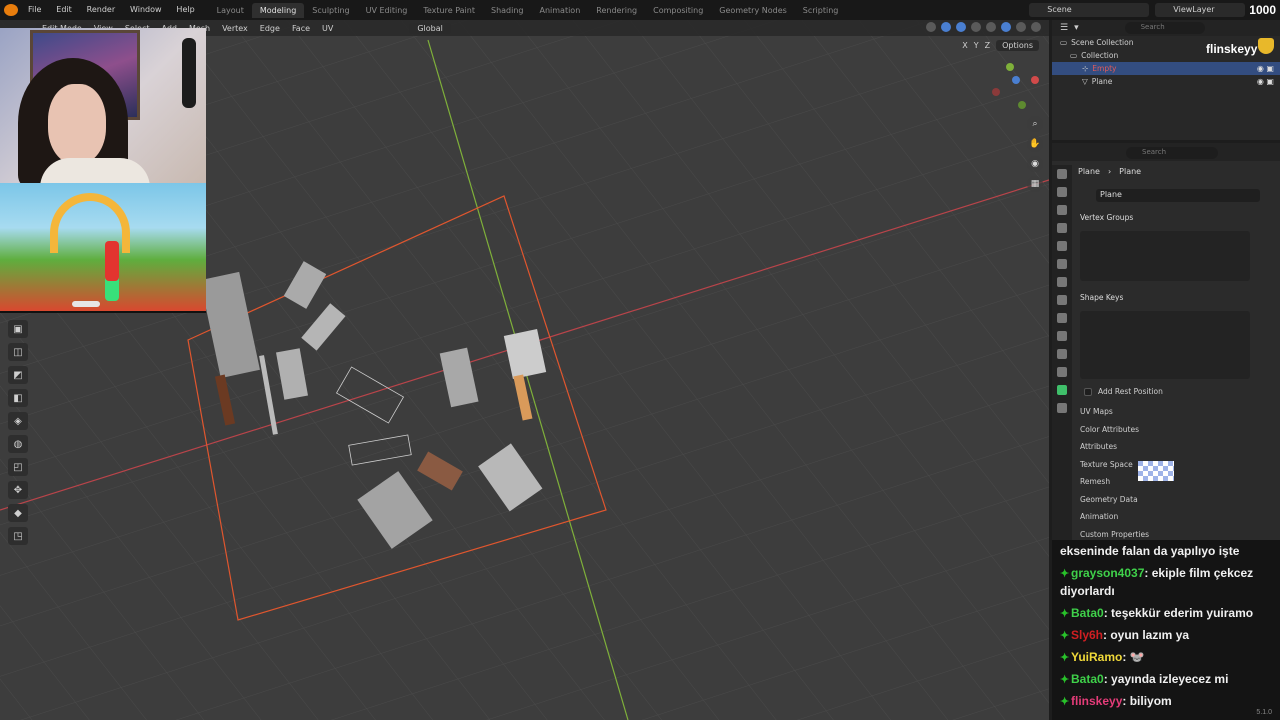 Image resolution: width=1280 pixels, height=720 pixels. Describe the element at coordinates (1104, 68) in the screenshot. I see `outliner-item-label: Empty` at that location.